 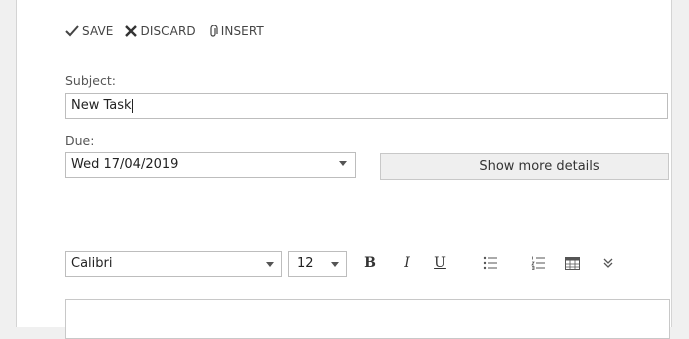 What do you see at coordinates (80, 140) in the screenshot?
I see `due-label: Due:` at bounding box center [80, 140].